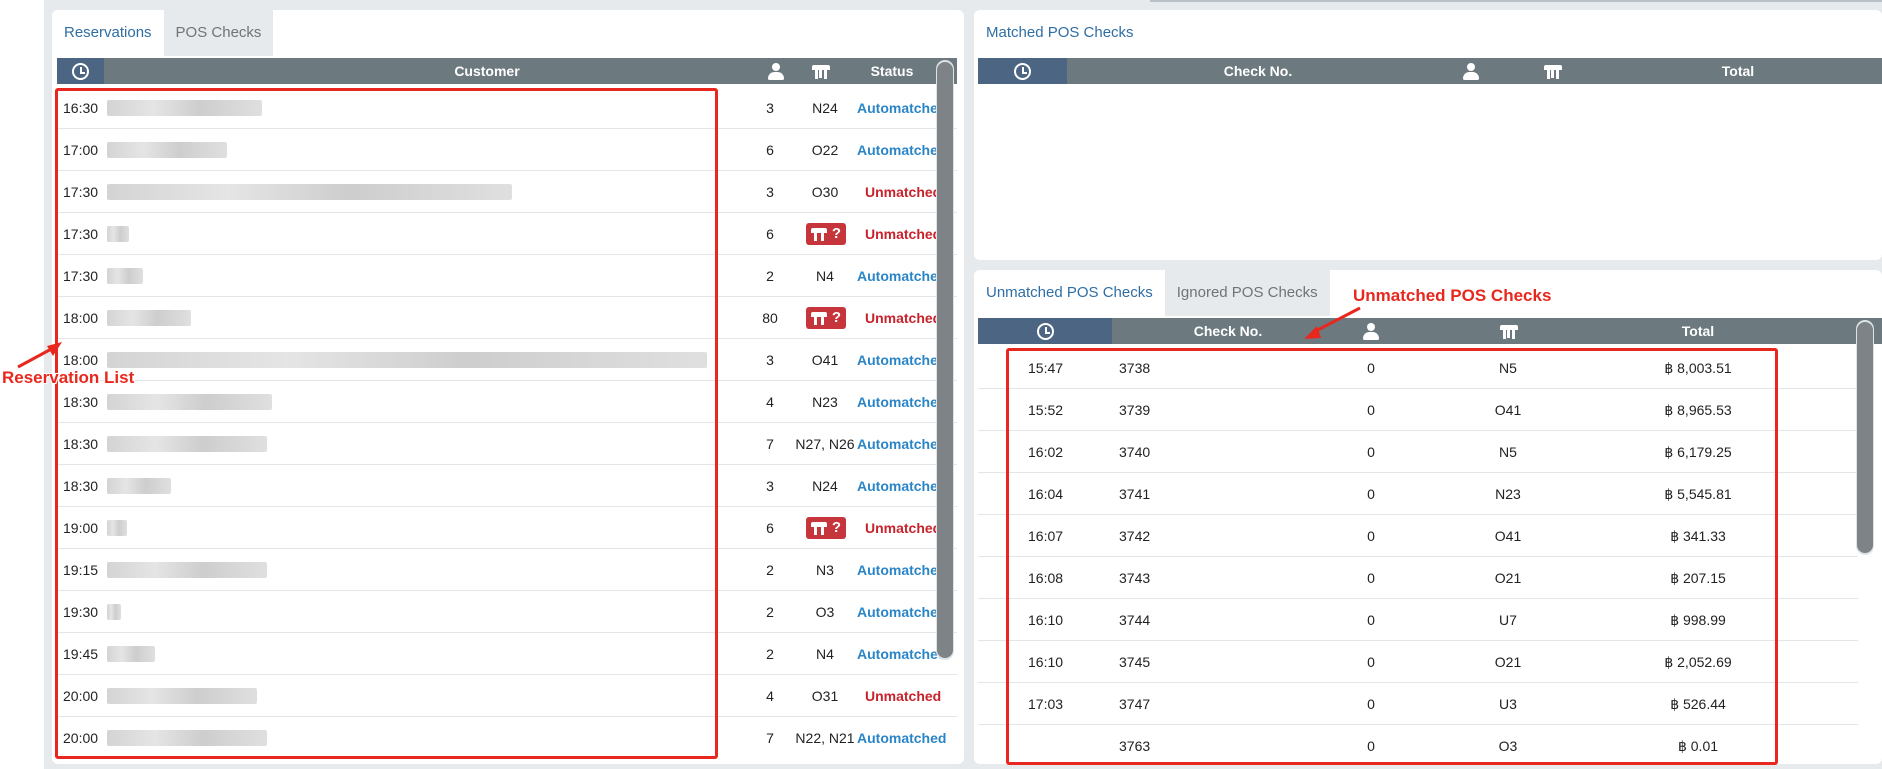 This screenshot has height=769, width=1882. I want to click on annotation-arrows, so click(689, 337).